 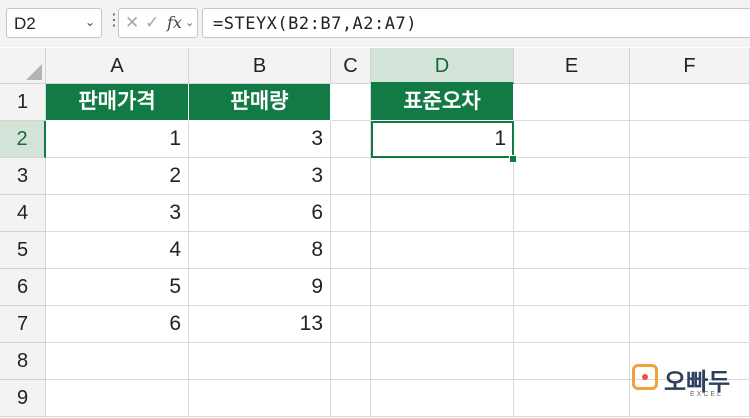 What do you see at coordinates (572, 66) in the screenshot?
I see `column-header-e: E` at bounding box center [572, 66].